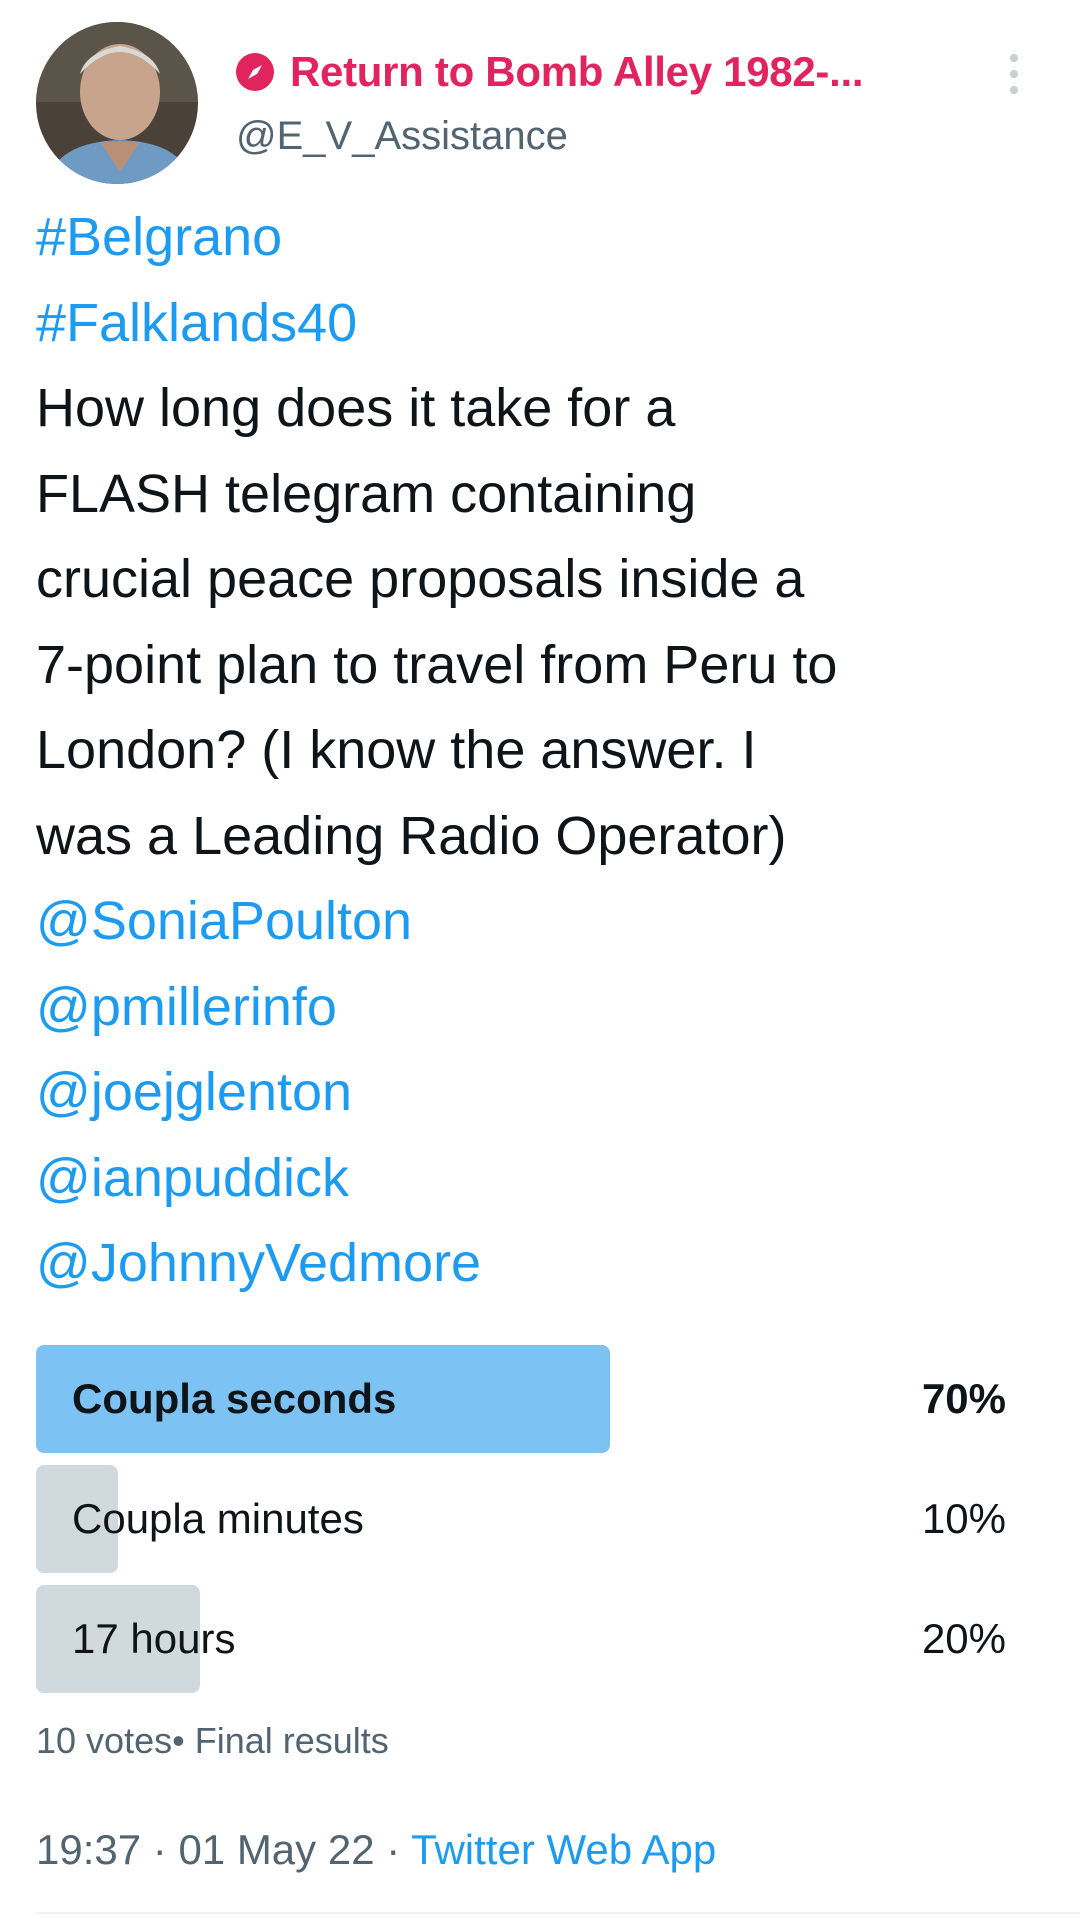 The height and width of the screenshot is (1919, 1080). What do you see at coordinates (154, 1638) in the screenshot?
I see `poll-option-label: 17 hours` at bounding box center [154, 1638].